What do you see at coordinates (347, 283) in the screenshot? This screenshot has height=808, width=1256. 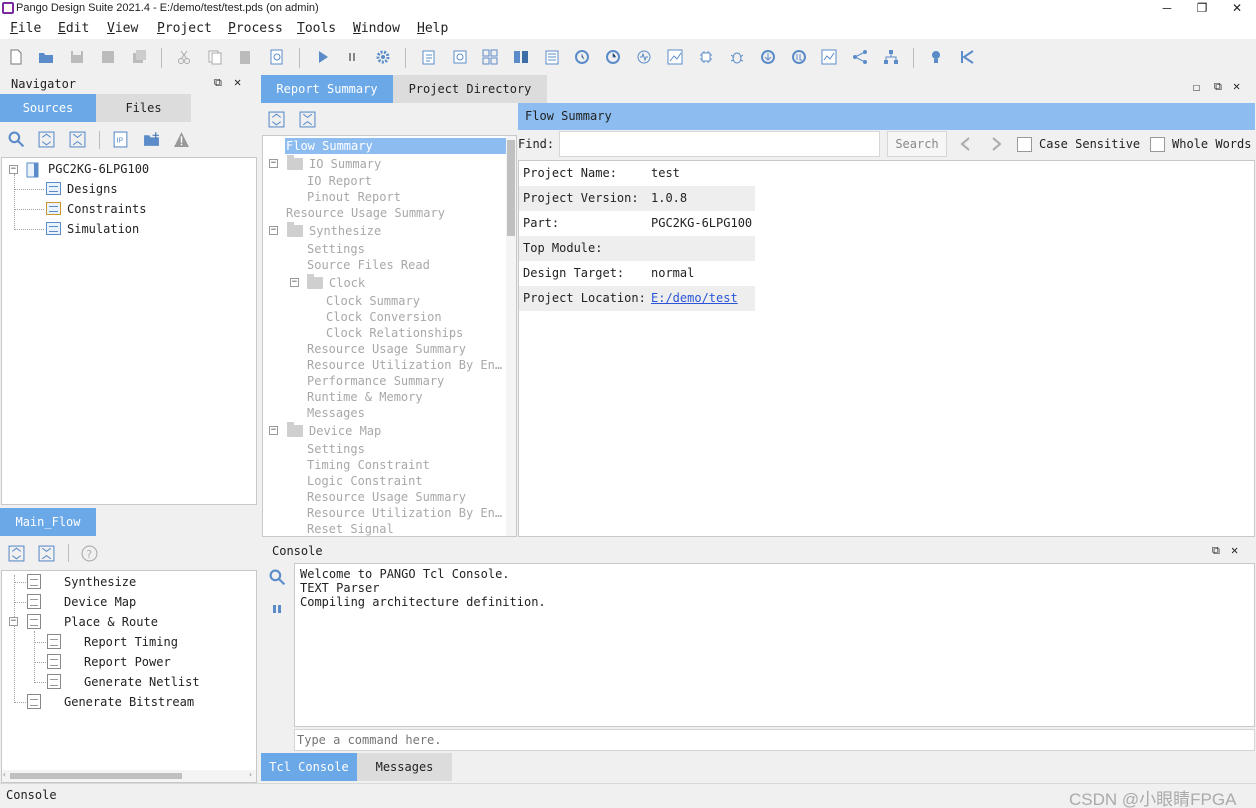 I see `rtree-clock: Clock` at bounding box center [347, 283].